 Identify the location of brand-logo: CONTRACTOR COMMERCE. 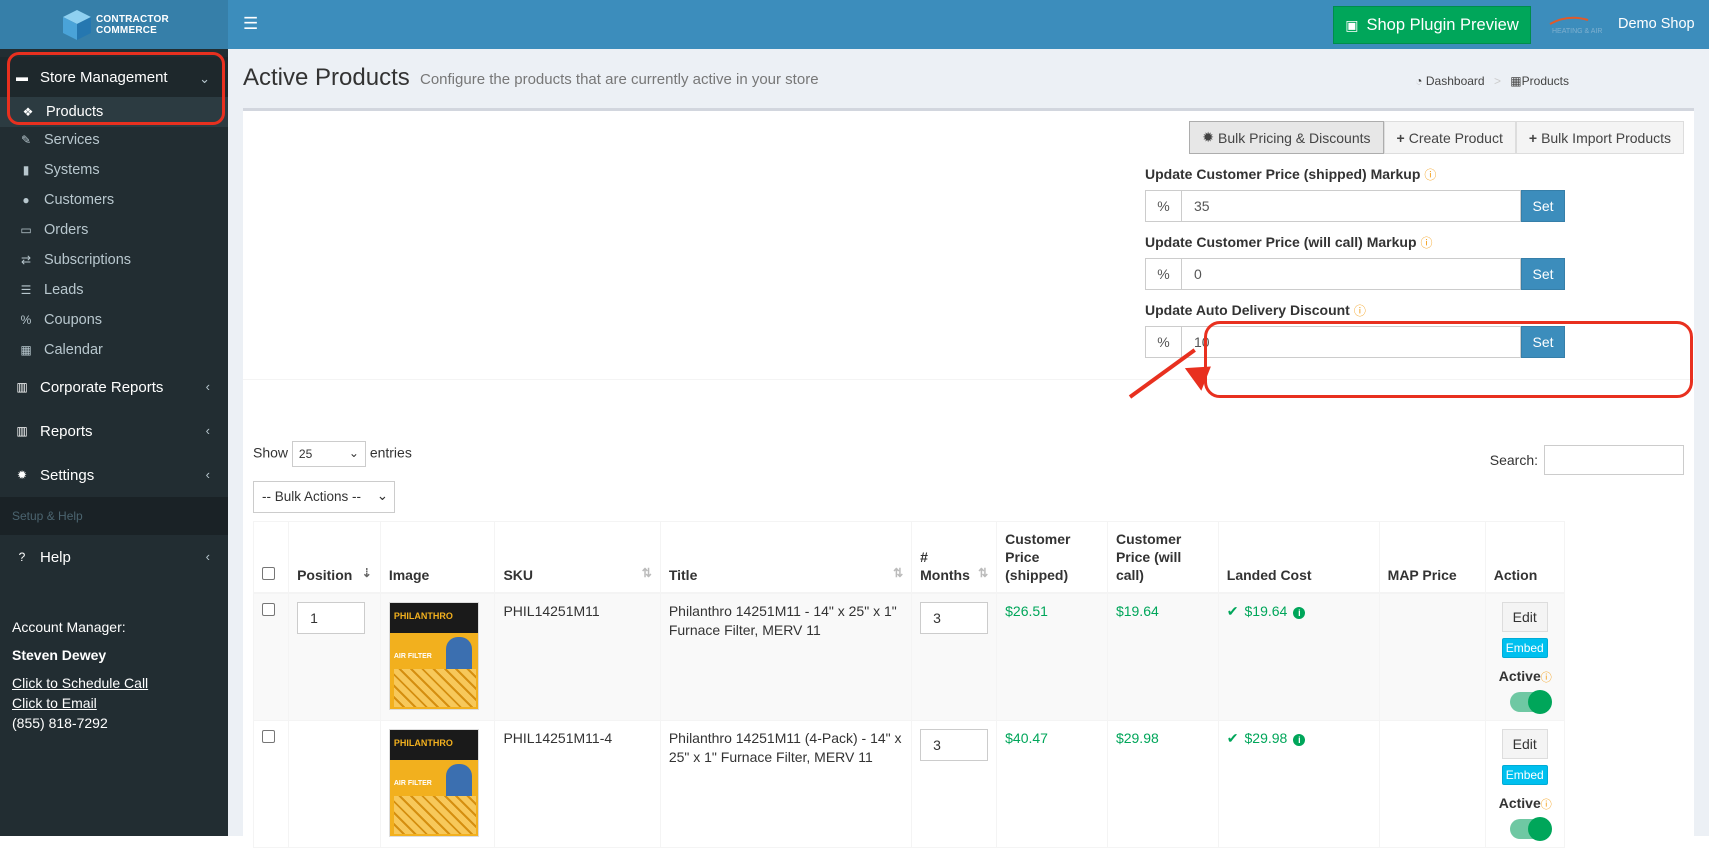
(114, 24).